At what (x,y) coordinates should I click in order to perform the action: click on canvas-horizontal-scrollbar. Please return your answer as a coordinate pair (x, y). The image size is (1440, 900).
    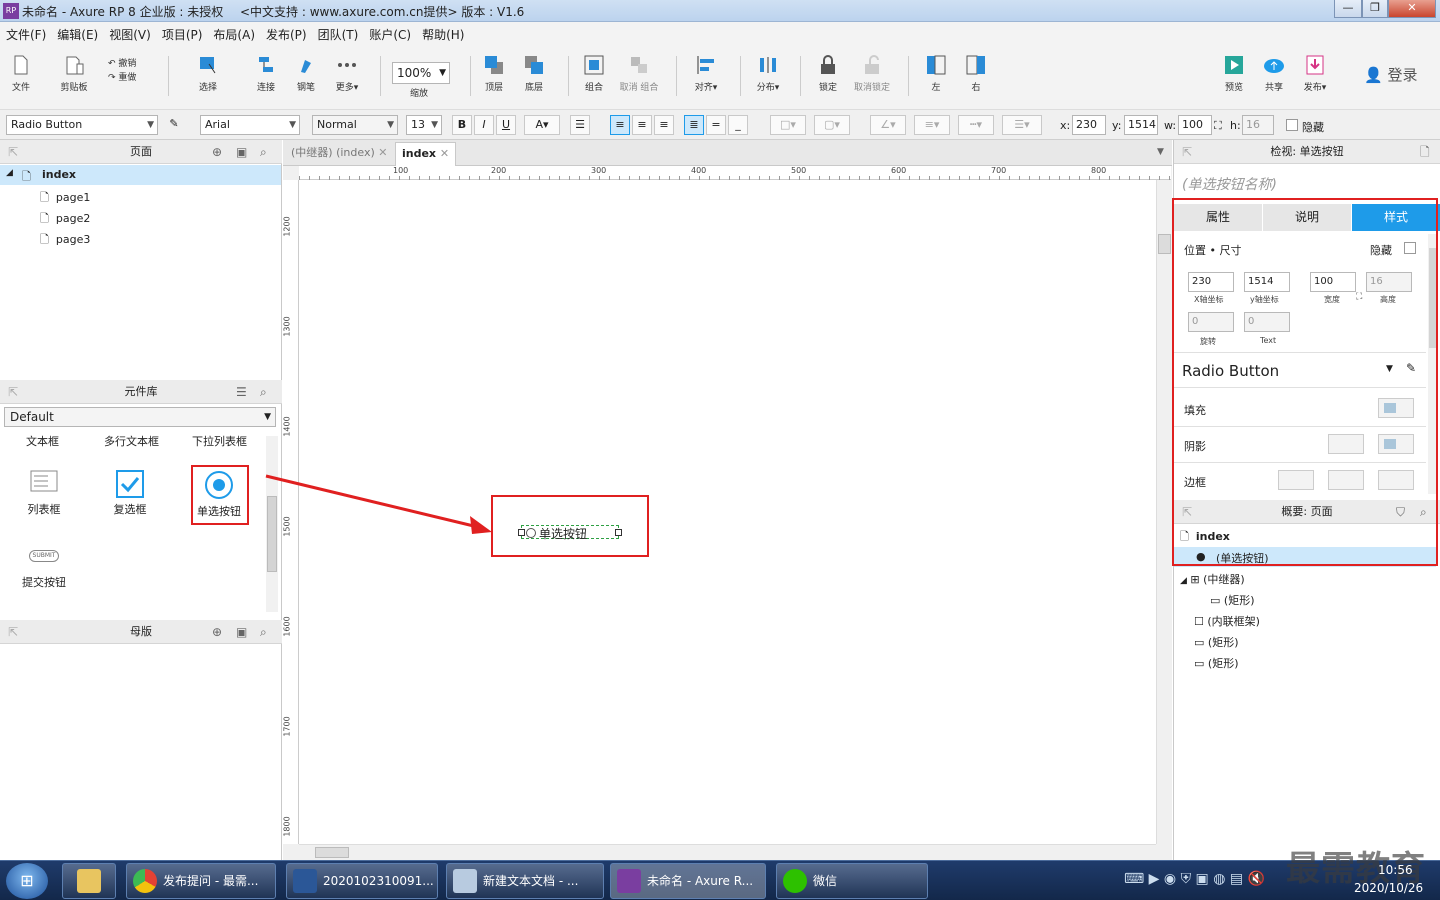
    Looking at the image, I should click on (727, 852).